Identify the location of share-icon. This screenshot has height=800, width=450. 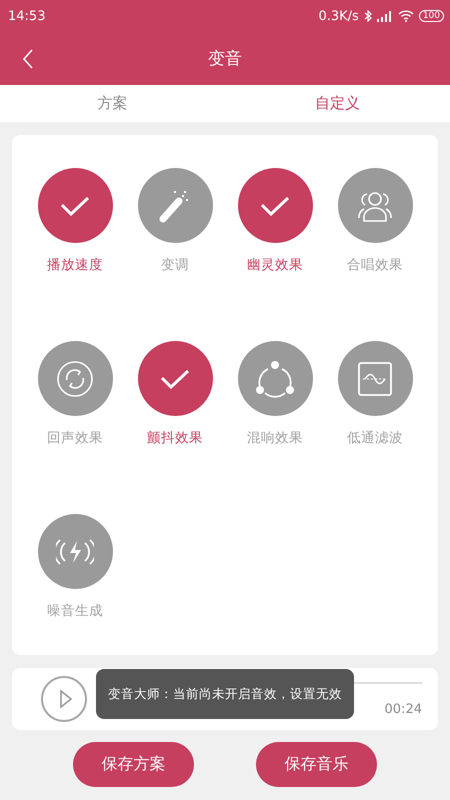
(275, 379).